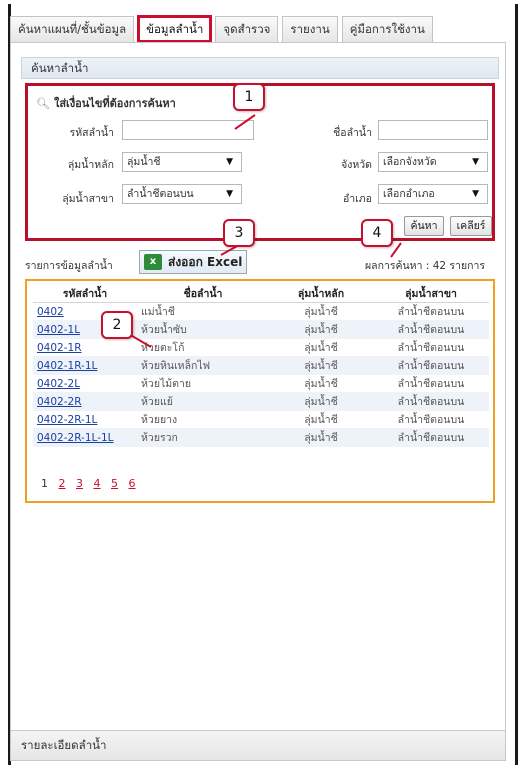 The image size is (524, 765). Describe the element at coordinates (203, 329) in the screenshot. I see `river-name-cell: ห้วยน้ำซับ` at that location.